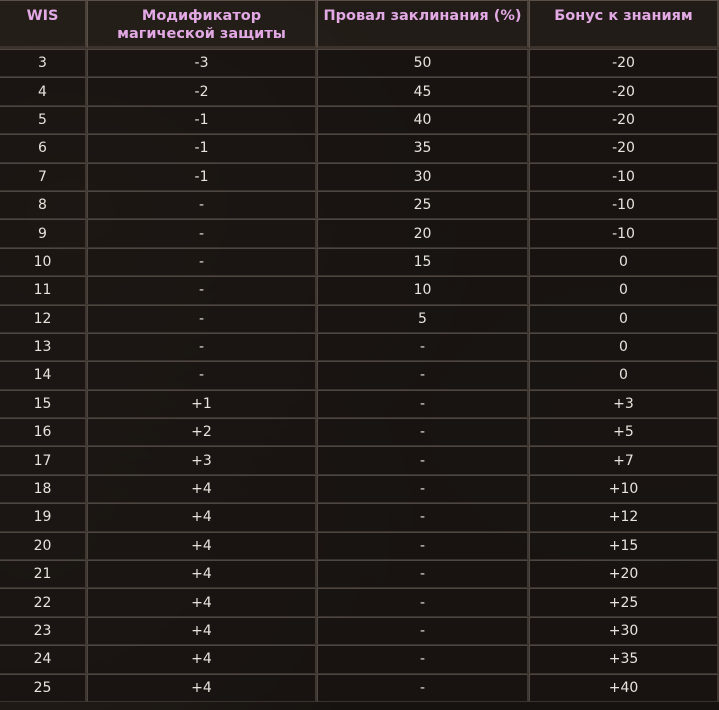 The image size is (719, 710). What do you see at coordinates (624, 404) in the screenshot?
I see `cell-lore-bonus: +3` at bounding box center [624, 404].